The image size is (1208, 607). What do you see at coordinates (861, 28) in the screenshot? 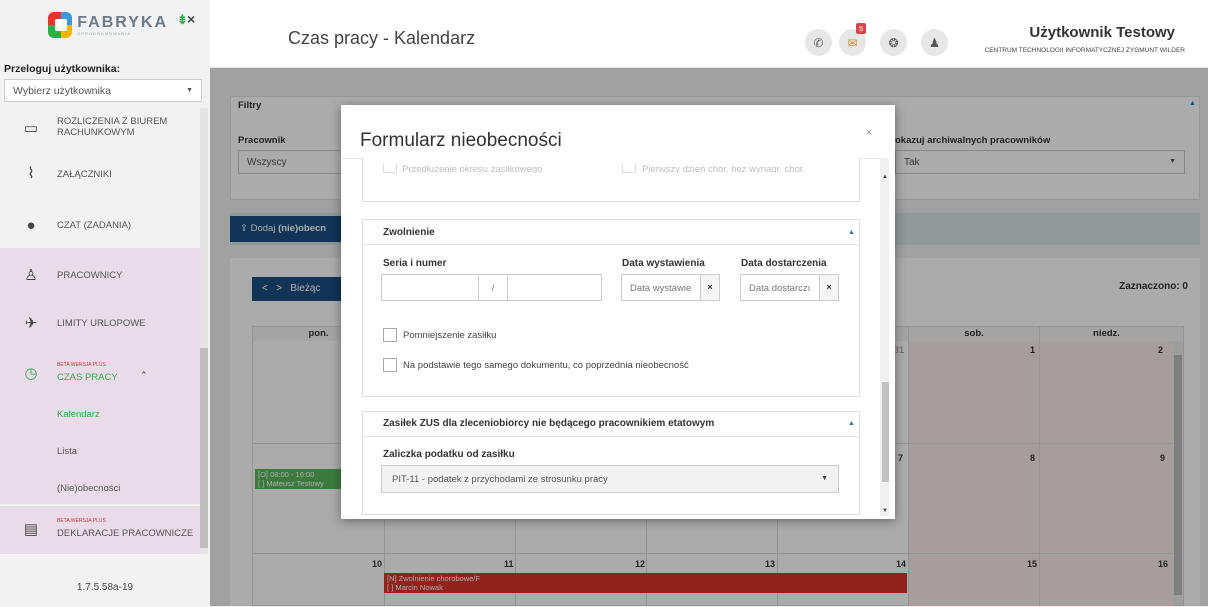
I see `mail-badge: 5` at bounding box center [861, 28].